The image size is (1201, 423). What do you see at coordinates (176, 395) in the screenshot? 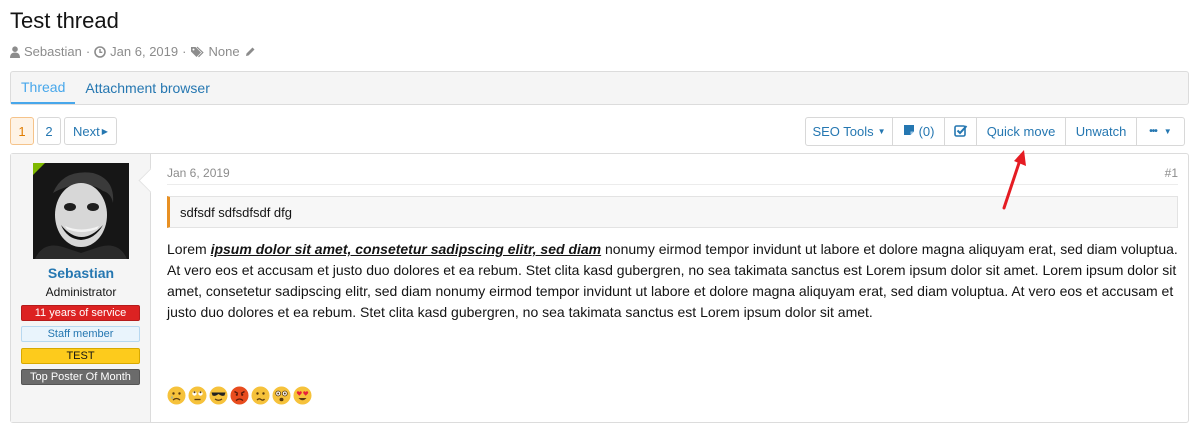
I see `crying-face-icon` at bounding box center [176, 395].